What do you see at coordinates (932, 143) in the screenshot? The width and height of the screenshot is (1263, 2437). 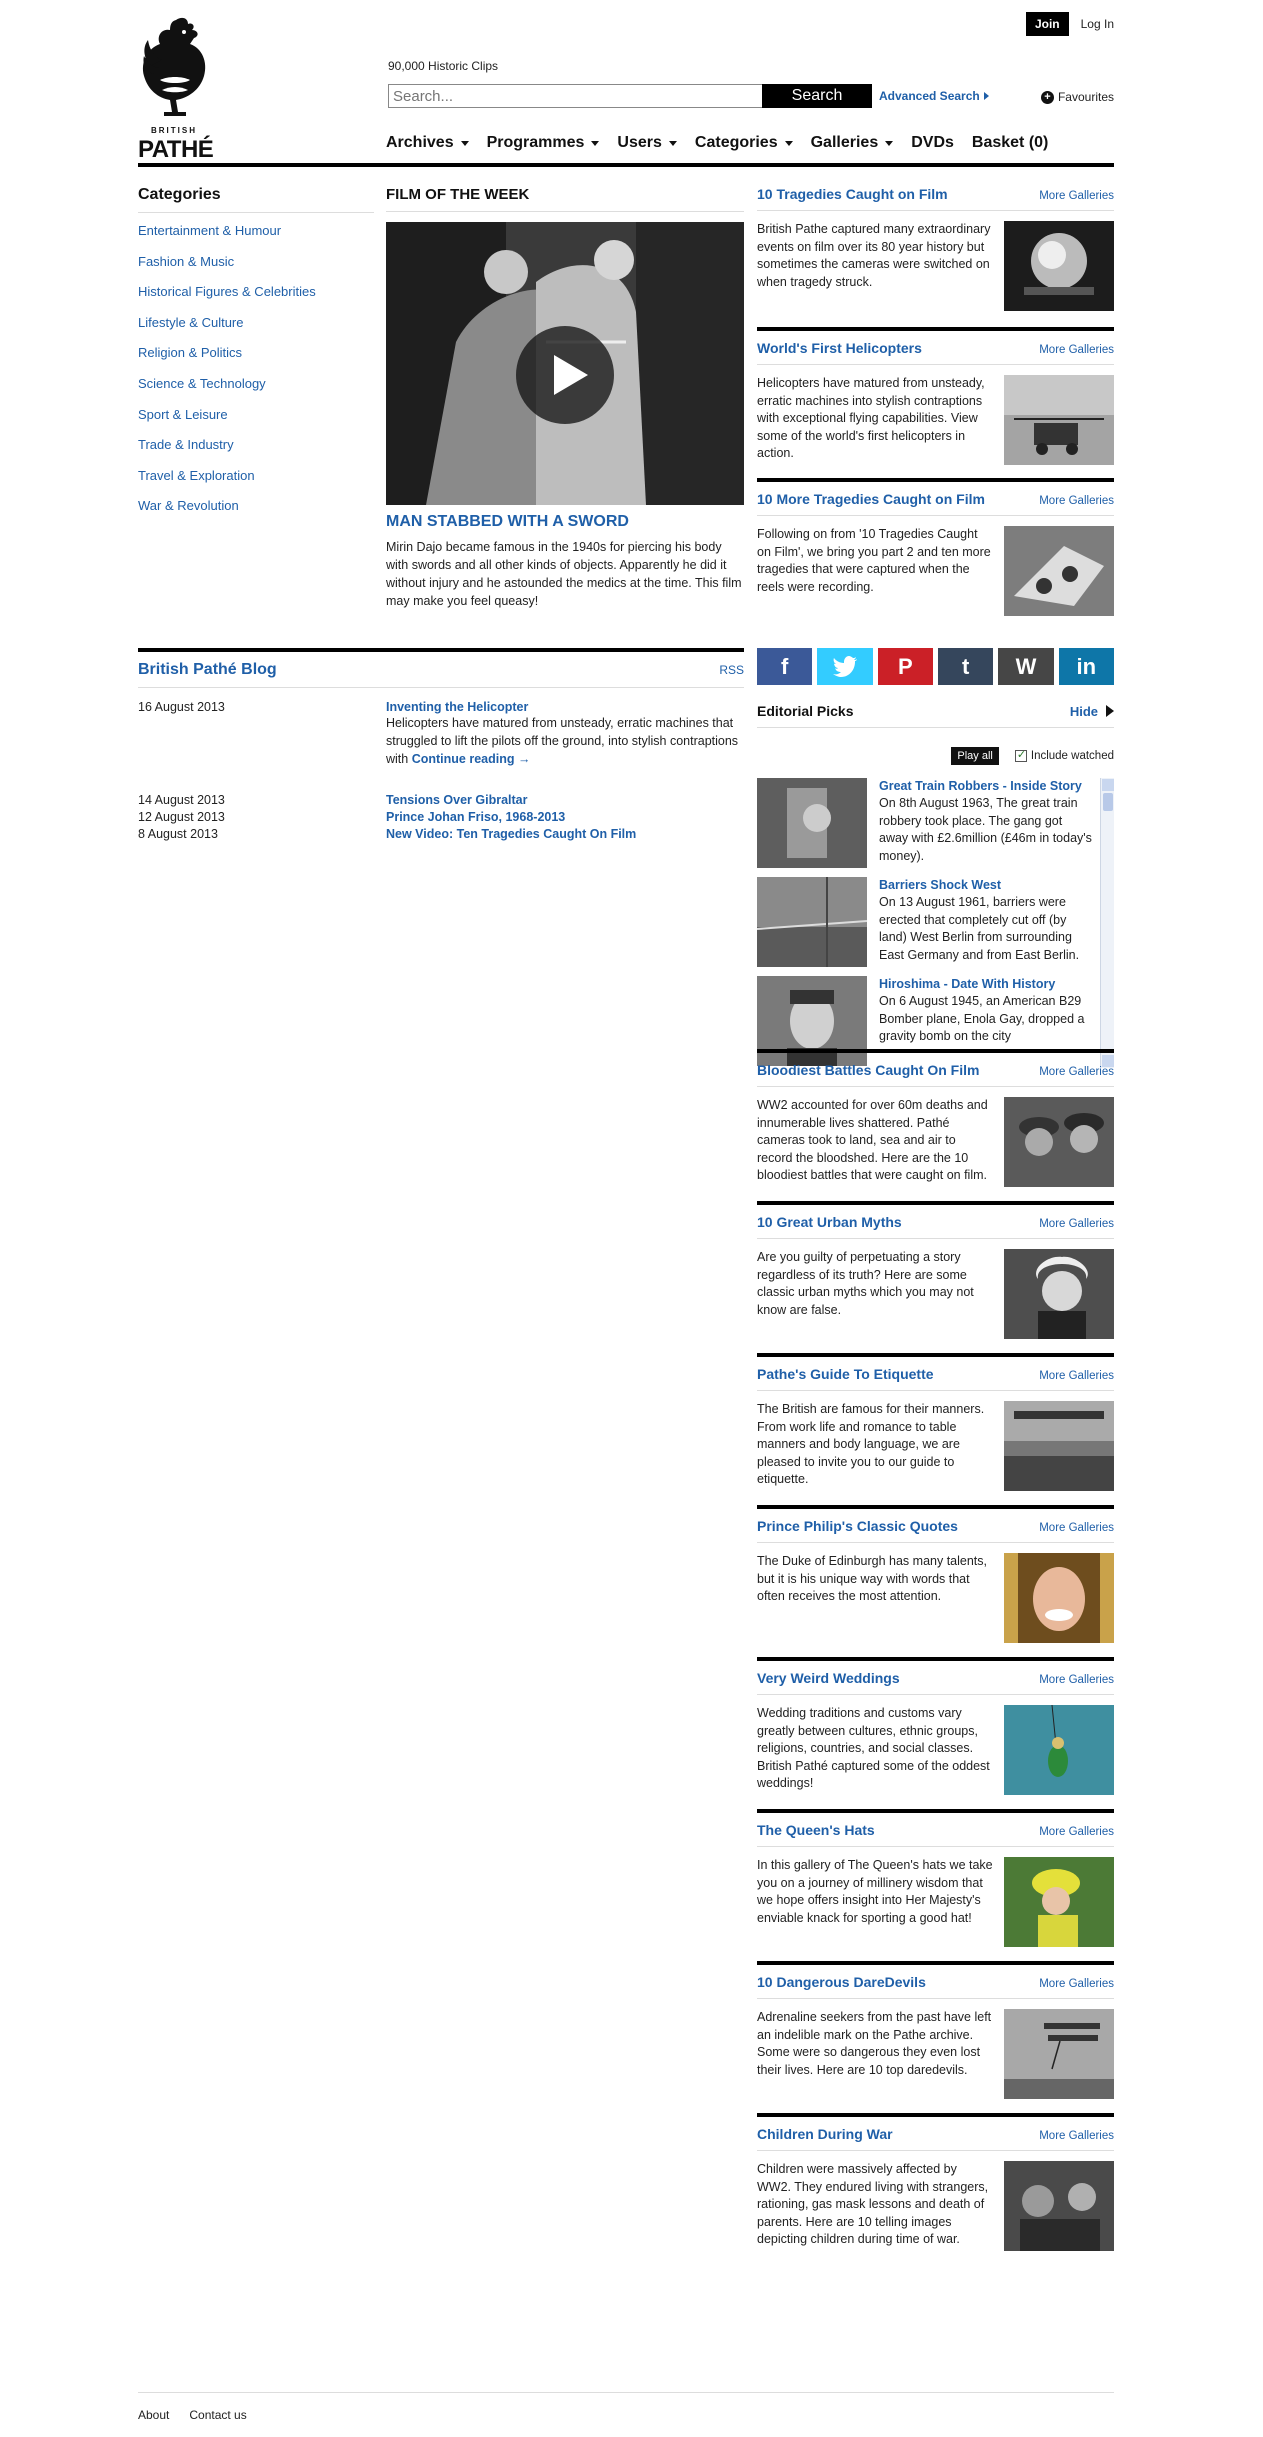 I see `nav-dvds: DVDs` at bounding box center [932, 143].